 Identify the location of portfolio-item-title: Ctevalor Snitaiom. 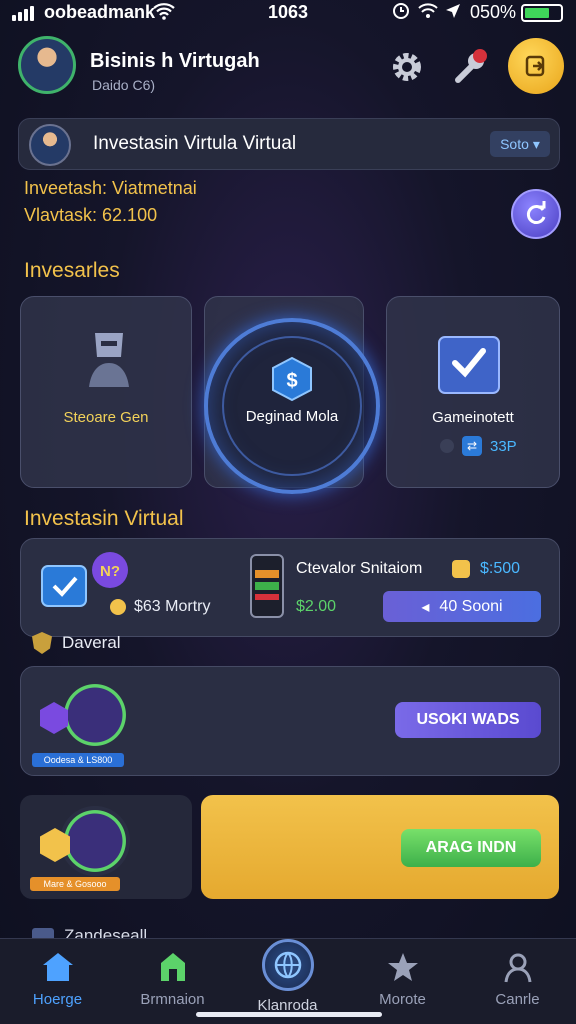
(359, 568).